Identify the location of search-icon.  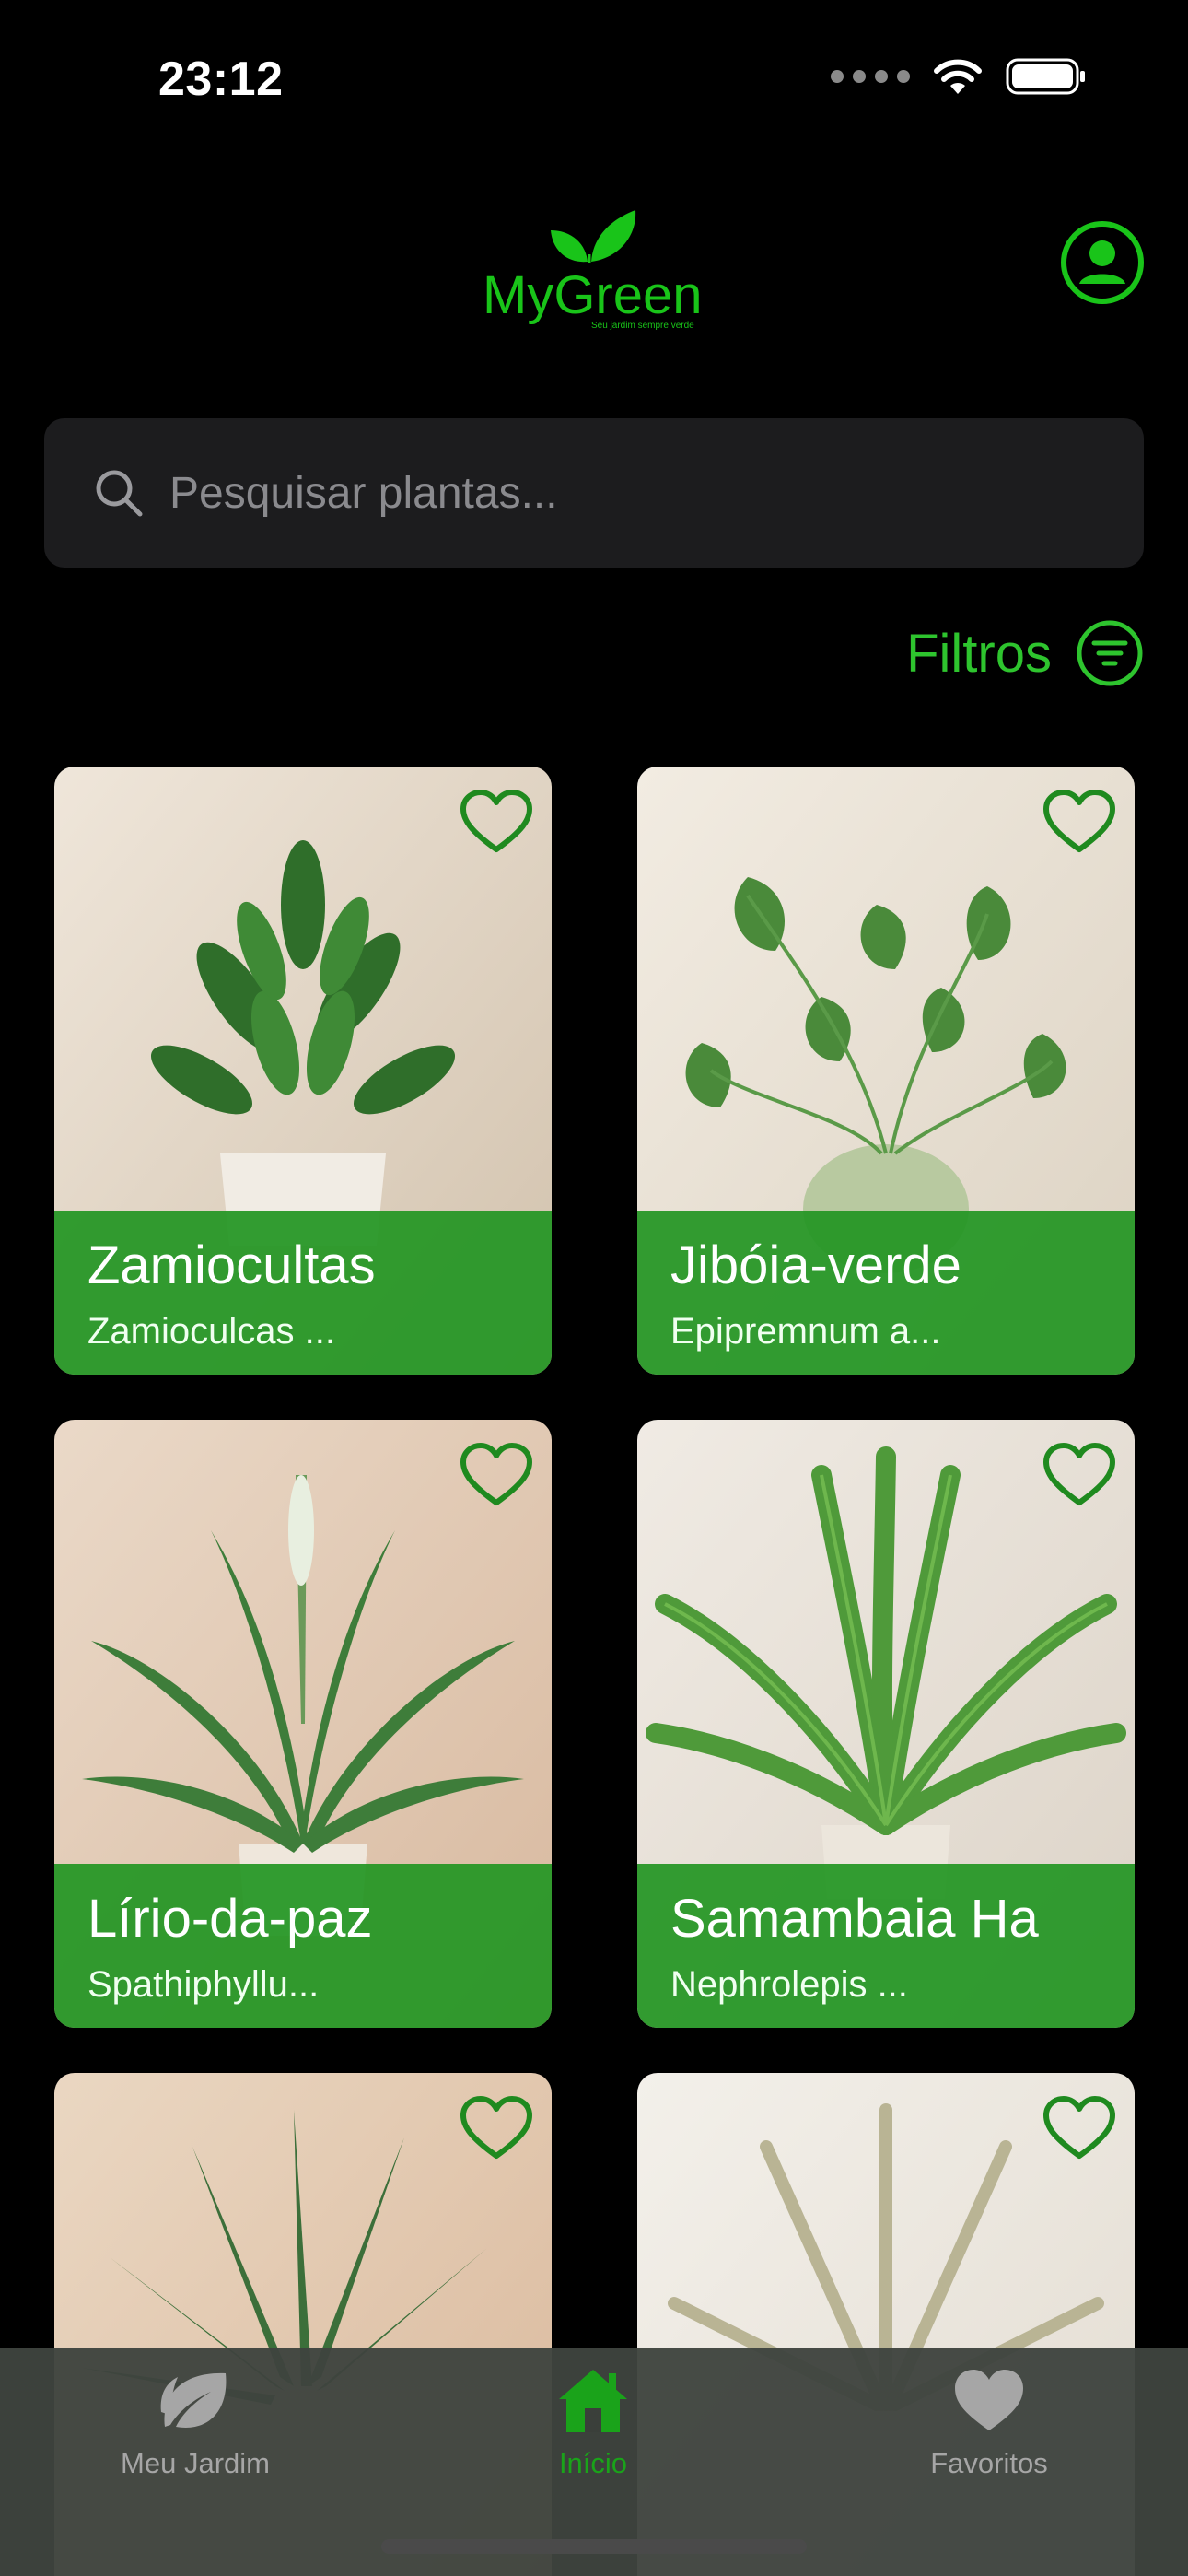
(119, 493).